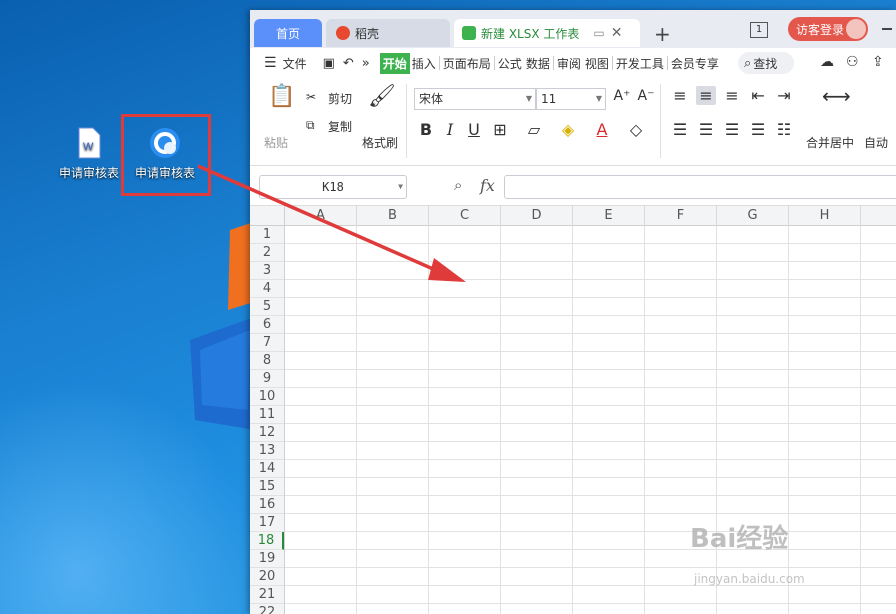 This screenshot has height=614, width=896. Describe the element at coordinates (276, 142) in the screenshot. I see `paste-label: 粘贴` at that location.